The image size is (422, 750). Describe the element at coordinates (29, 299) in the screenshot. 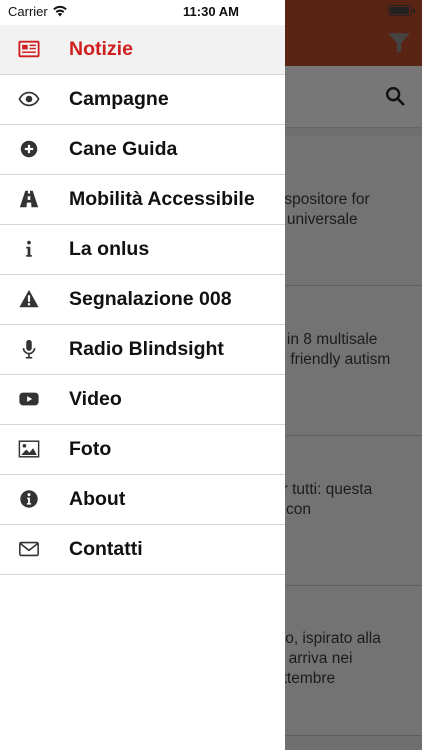

I see `warning-icon` at that location.